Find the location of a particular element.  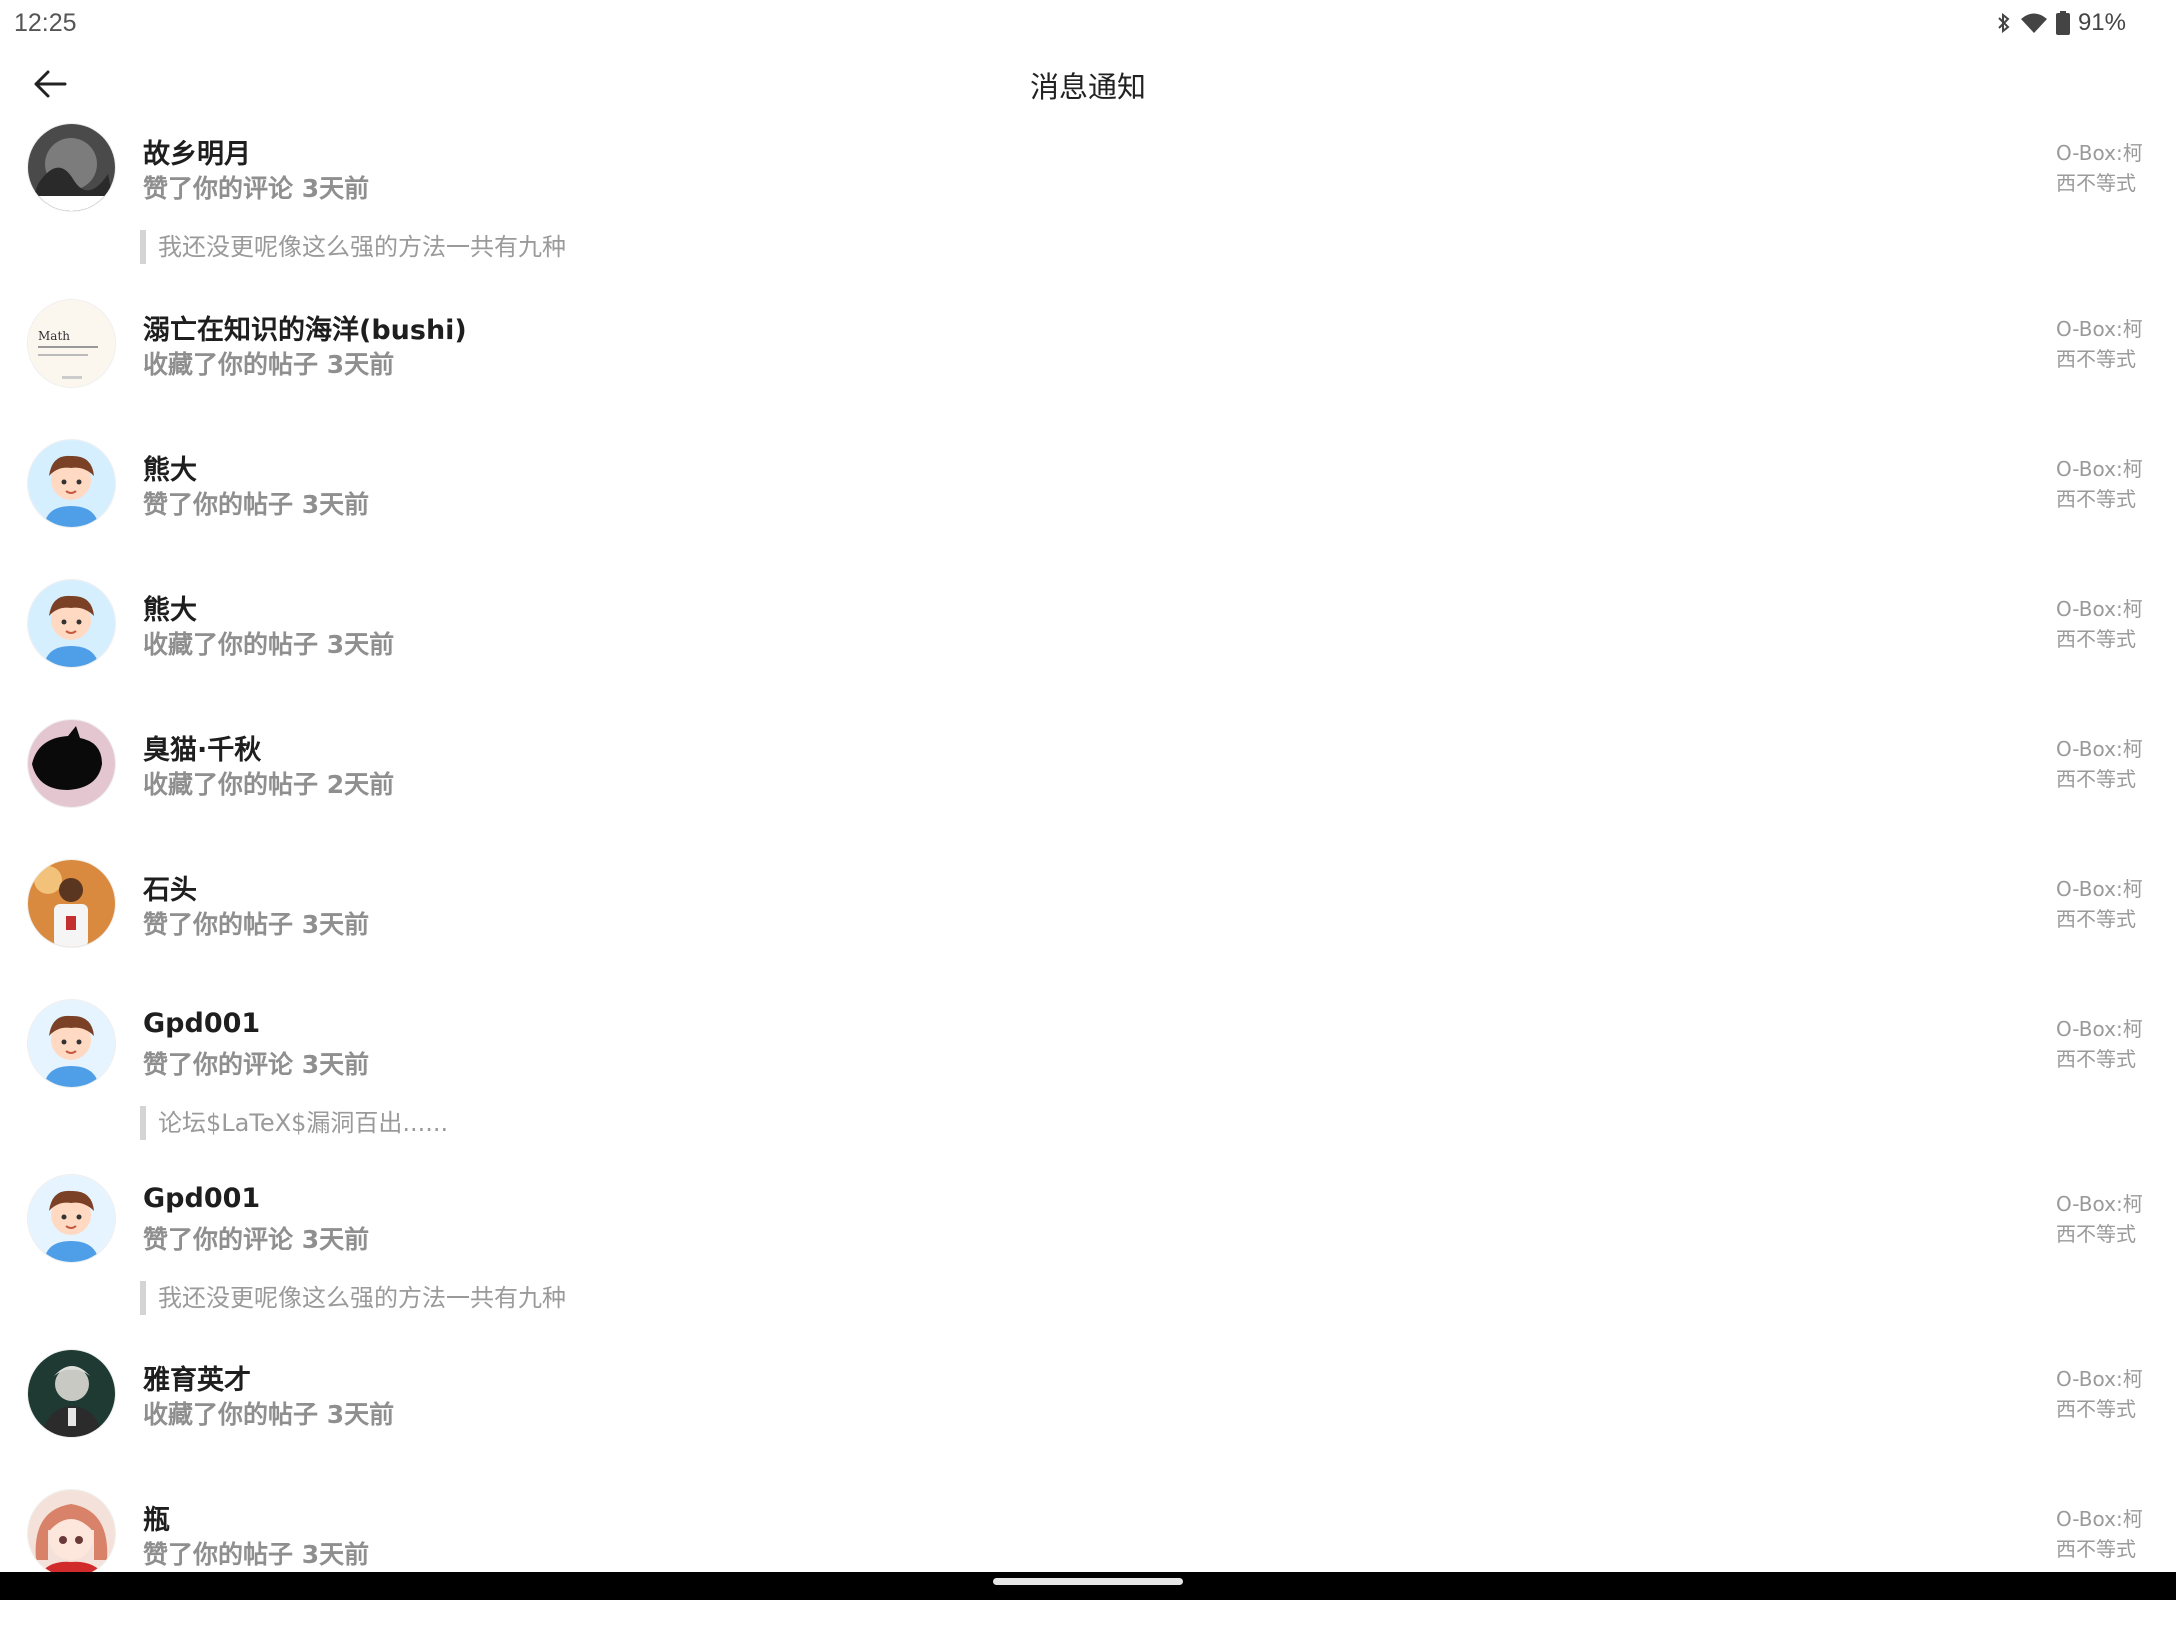

app-bar: 消息通知 is located at coordinates (1088, 84).